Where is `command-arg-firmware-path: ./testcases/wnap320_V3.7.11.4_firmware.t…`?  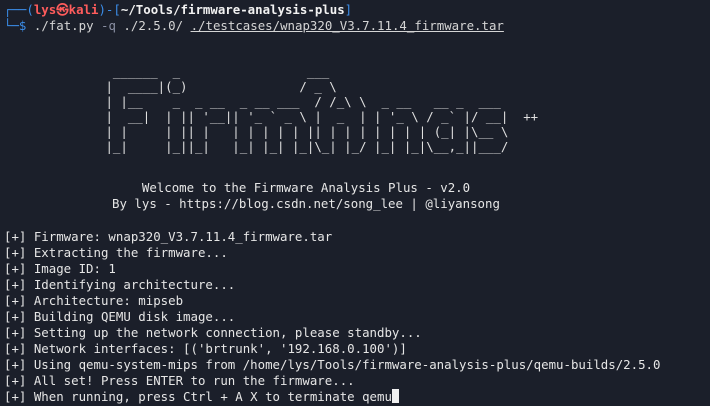 command-arg-firmware-path: ./testcases/wnap320_V3.7.11.4_firmware.t… is located at coordinates (347, 25).